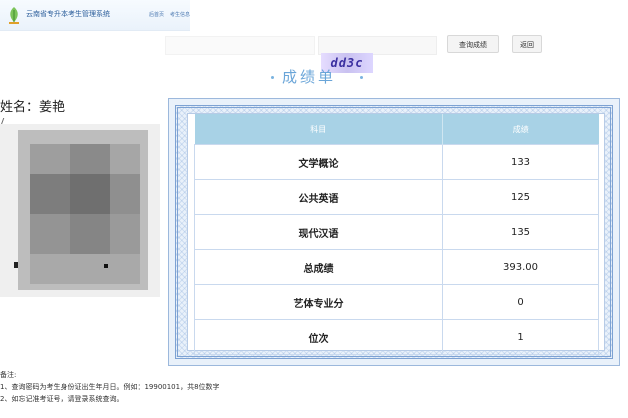 The width and height of the screenshot is (628, 418). What do you see at coordinates (52, 107) in the screenshot?
I see `name-value: 姜艳` at bounding box center [52, 107].